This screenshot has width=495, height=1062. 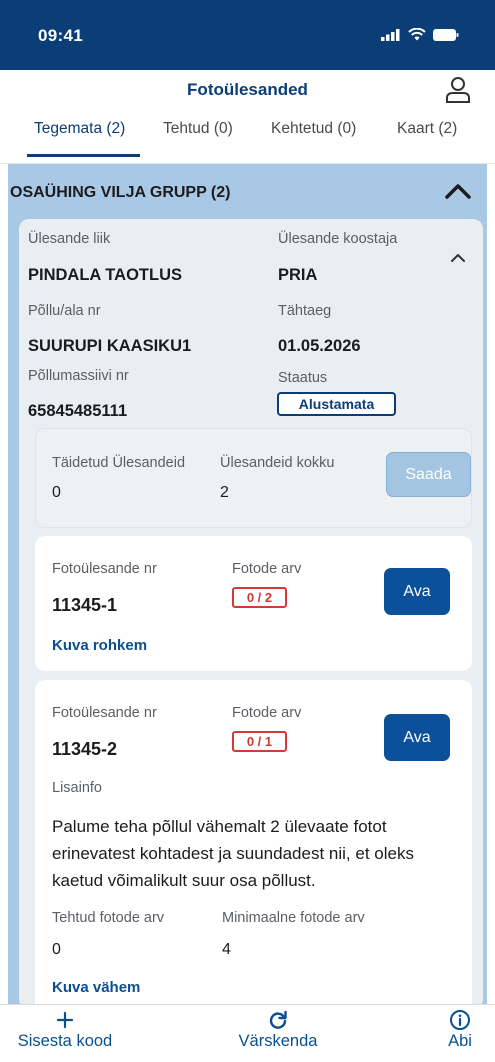 I want to click on tab-kehtetud: Kehtetud (0), so click(x=313, y=129).